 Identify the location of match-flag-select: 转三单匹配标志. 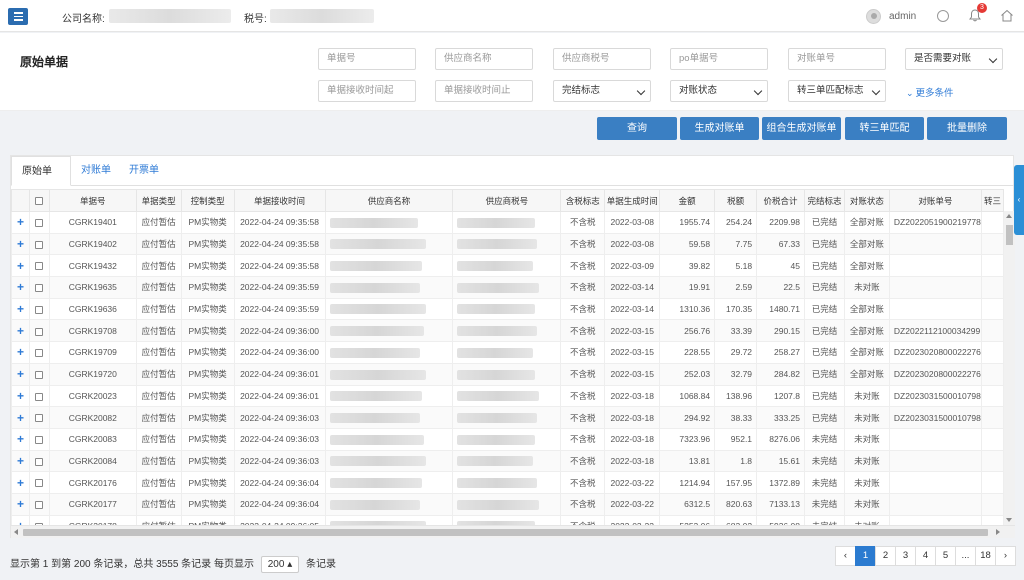
(837, 91).